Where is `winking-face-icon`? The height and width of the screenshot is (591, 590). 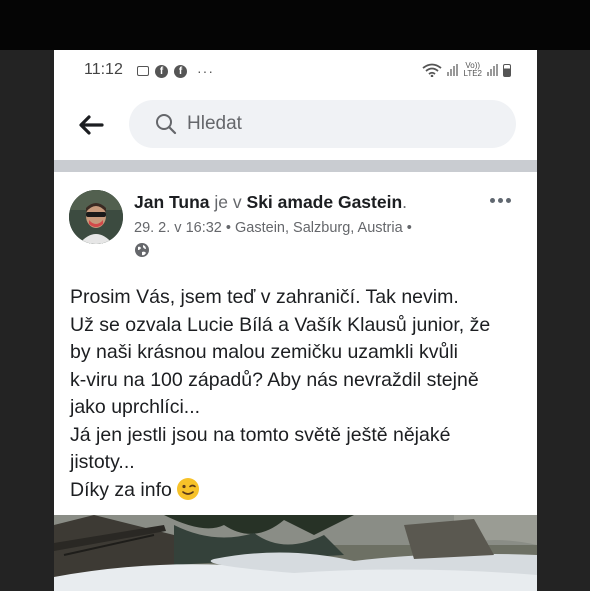
winking-face-icon is located at coordinates (187, 488).